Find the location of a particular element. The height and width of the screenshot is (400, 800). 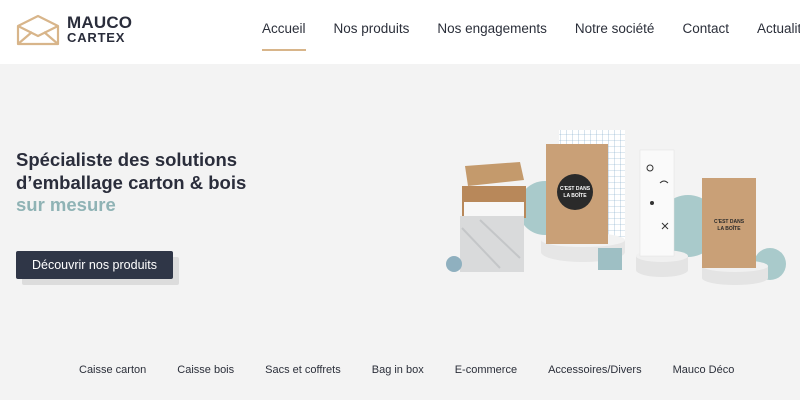

hero-title-accent: sur mesure is located at coordinates (66, 204).